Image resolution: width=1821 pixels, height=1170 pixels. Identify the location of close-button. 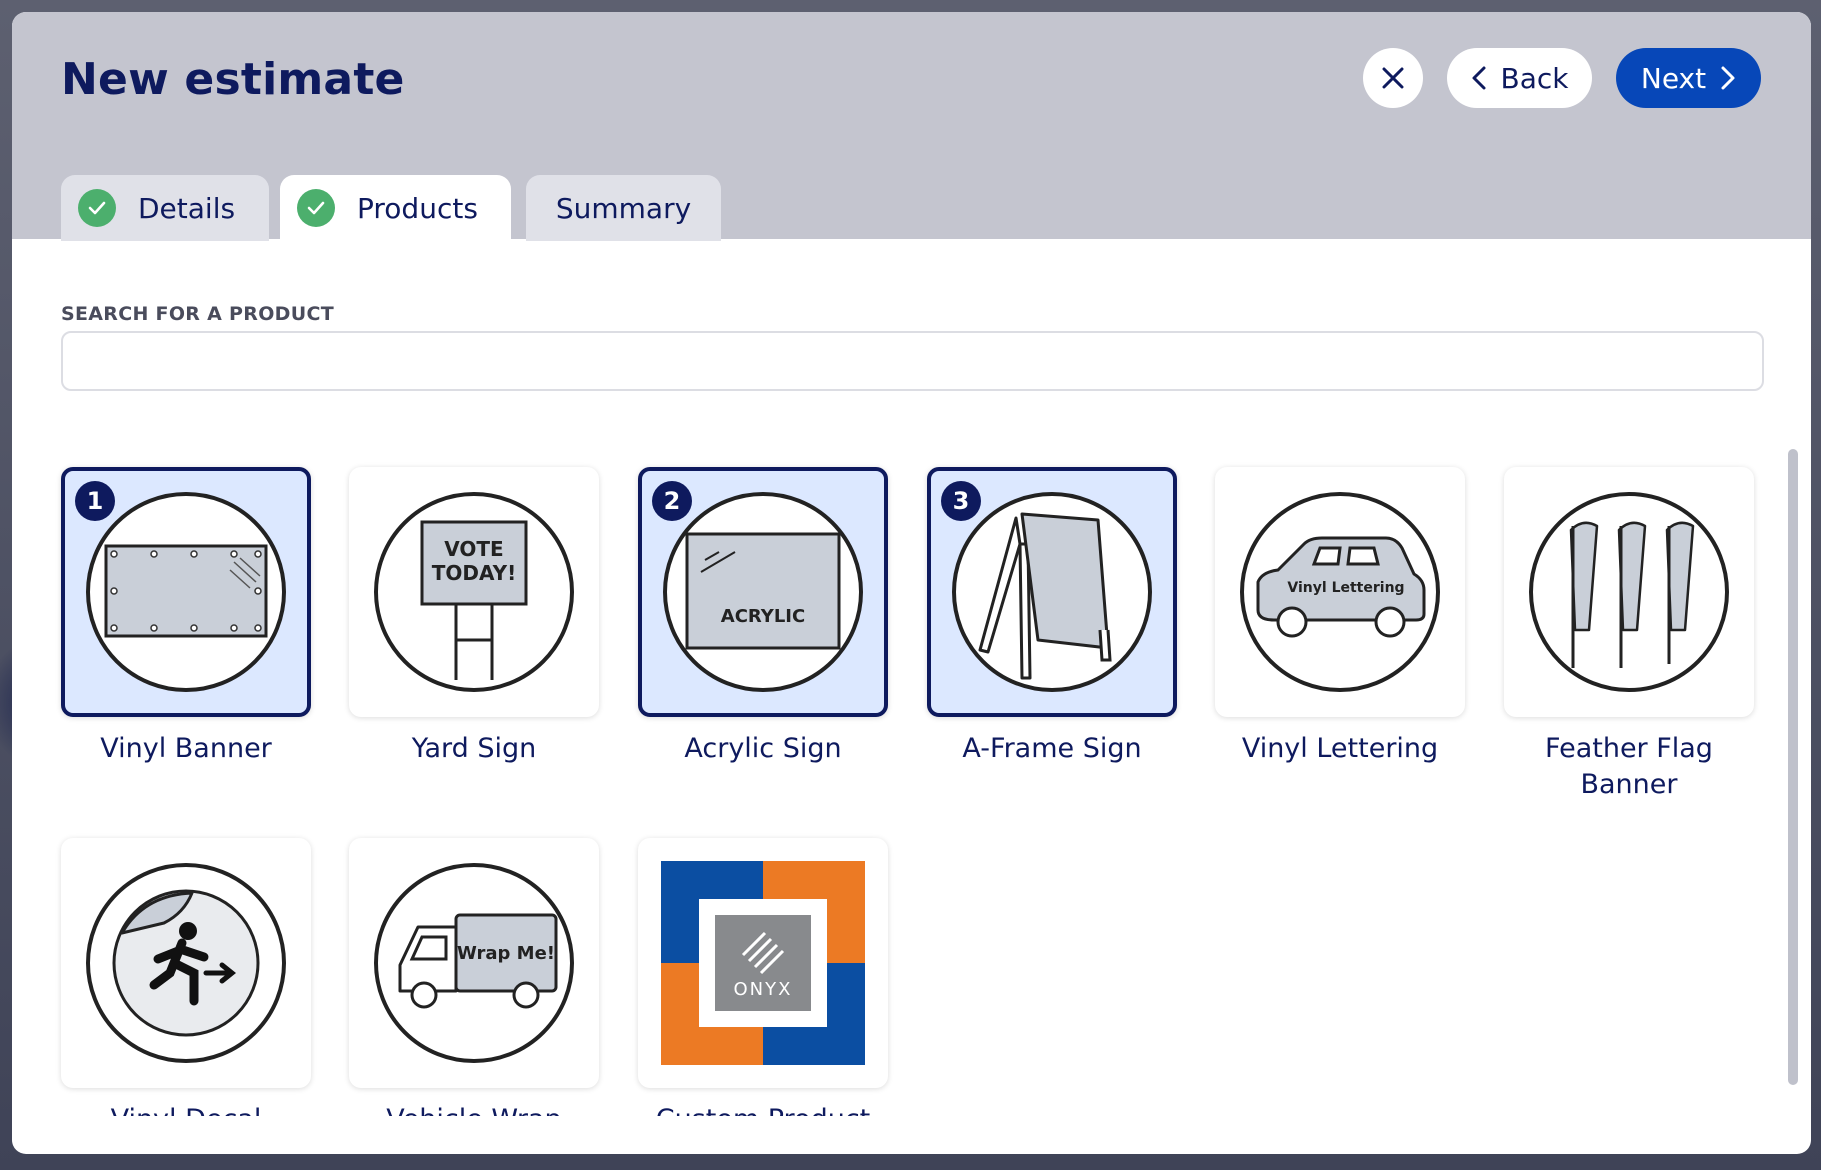
(1393, 78).